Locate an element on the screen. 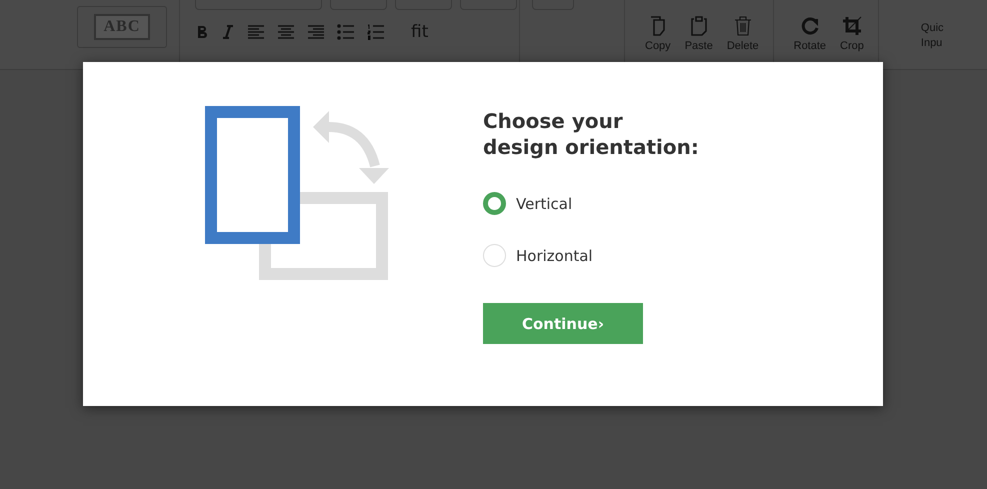 This screenshot has height=489, width=987. delete-button: Delete is located at coordinates (742, 34).